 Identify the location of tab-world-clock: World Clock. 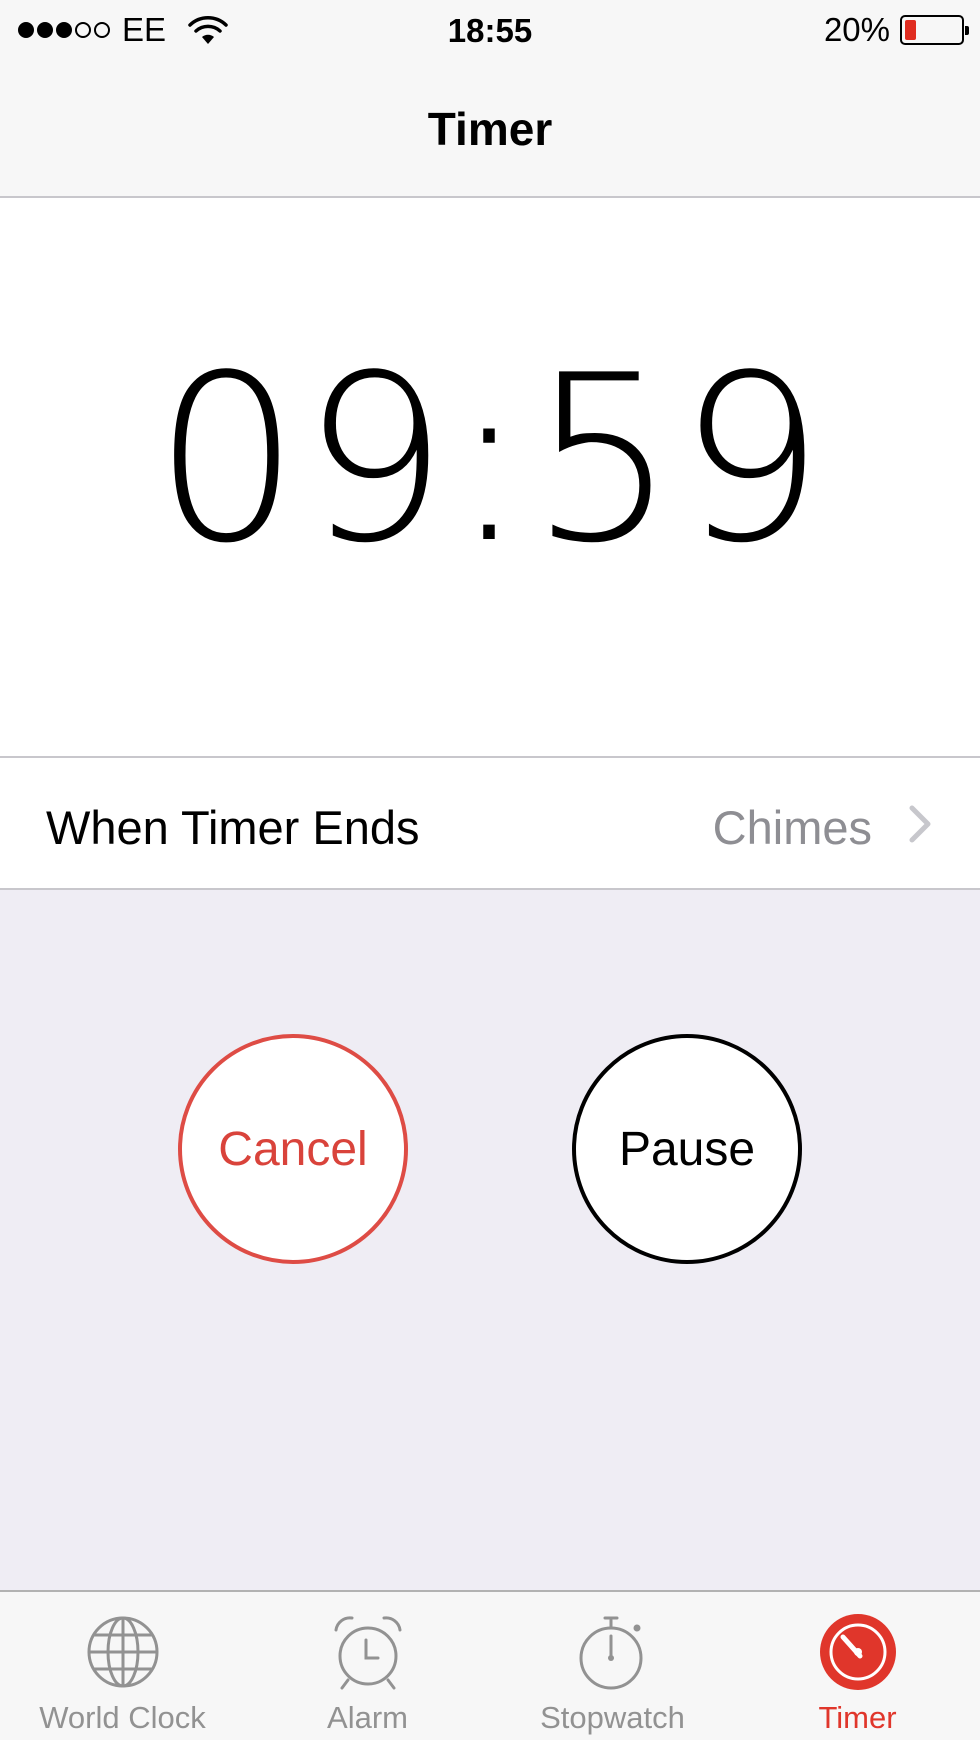
(122, 1666).